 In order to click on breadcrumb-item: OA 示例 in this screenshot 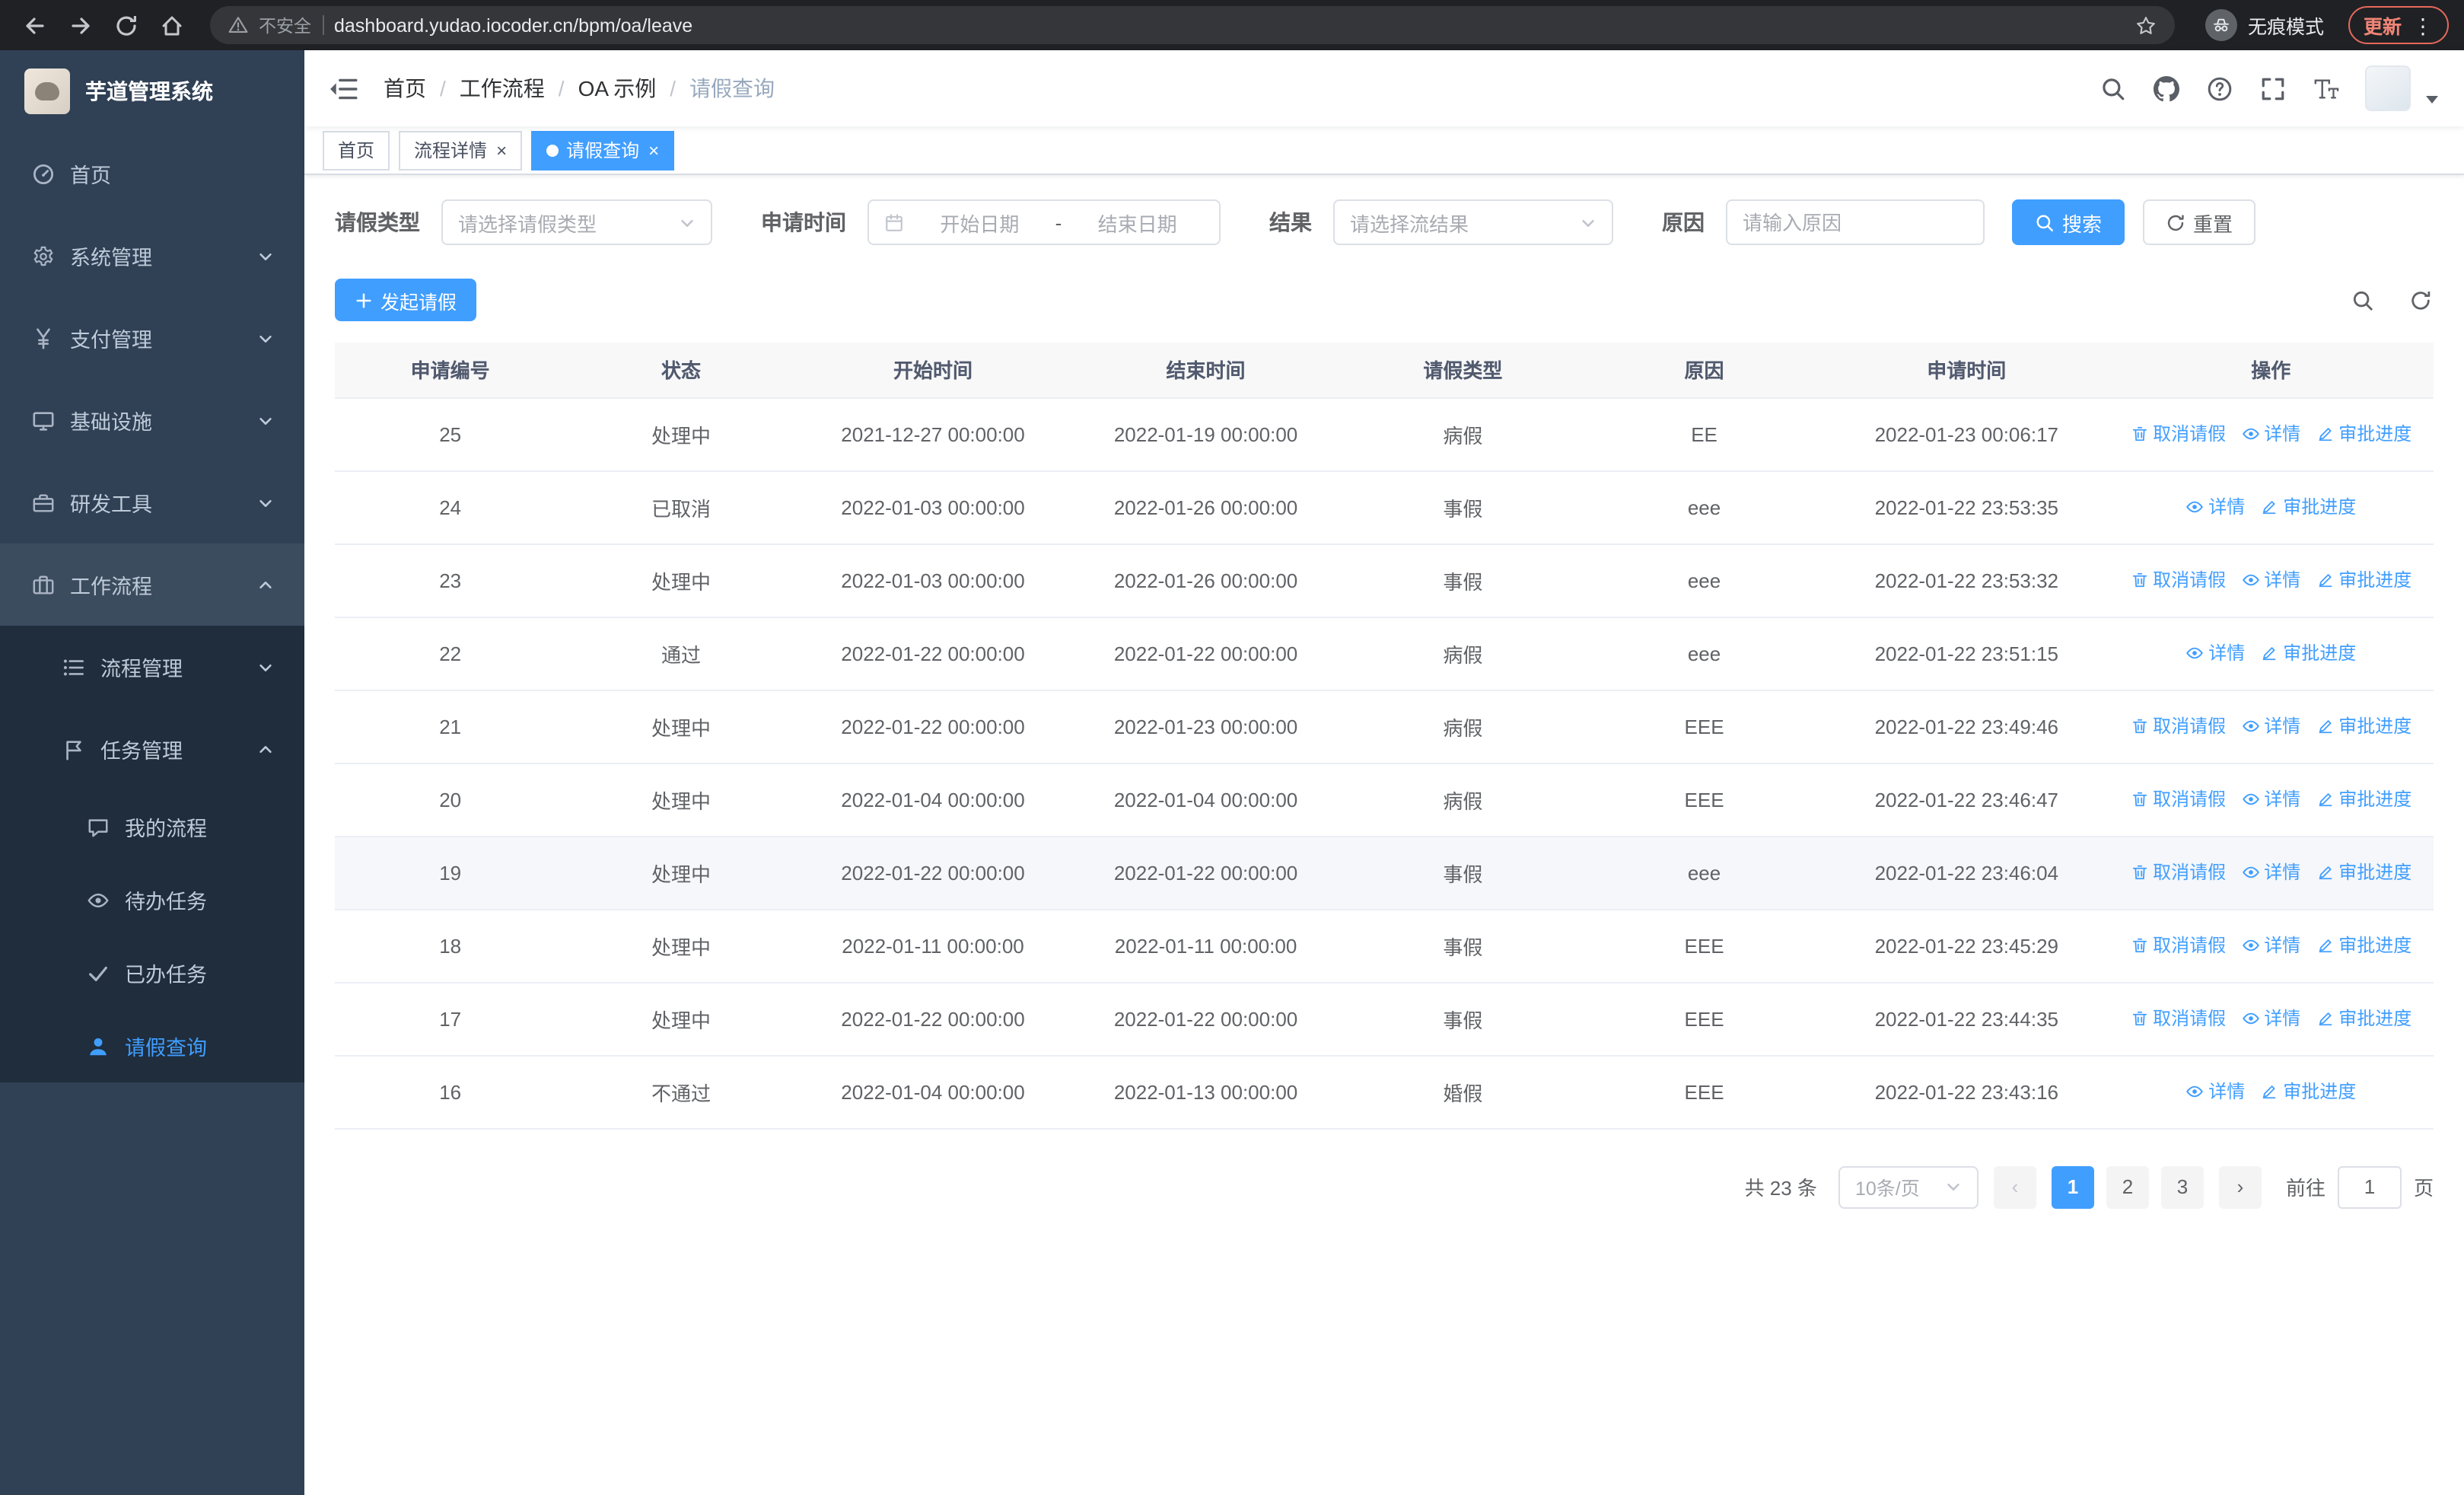, I will do `click(617, 89)`.